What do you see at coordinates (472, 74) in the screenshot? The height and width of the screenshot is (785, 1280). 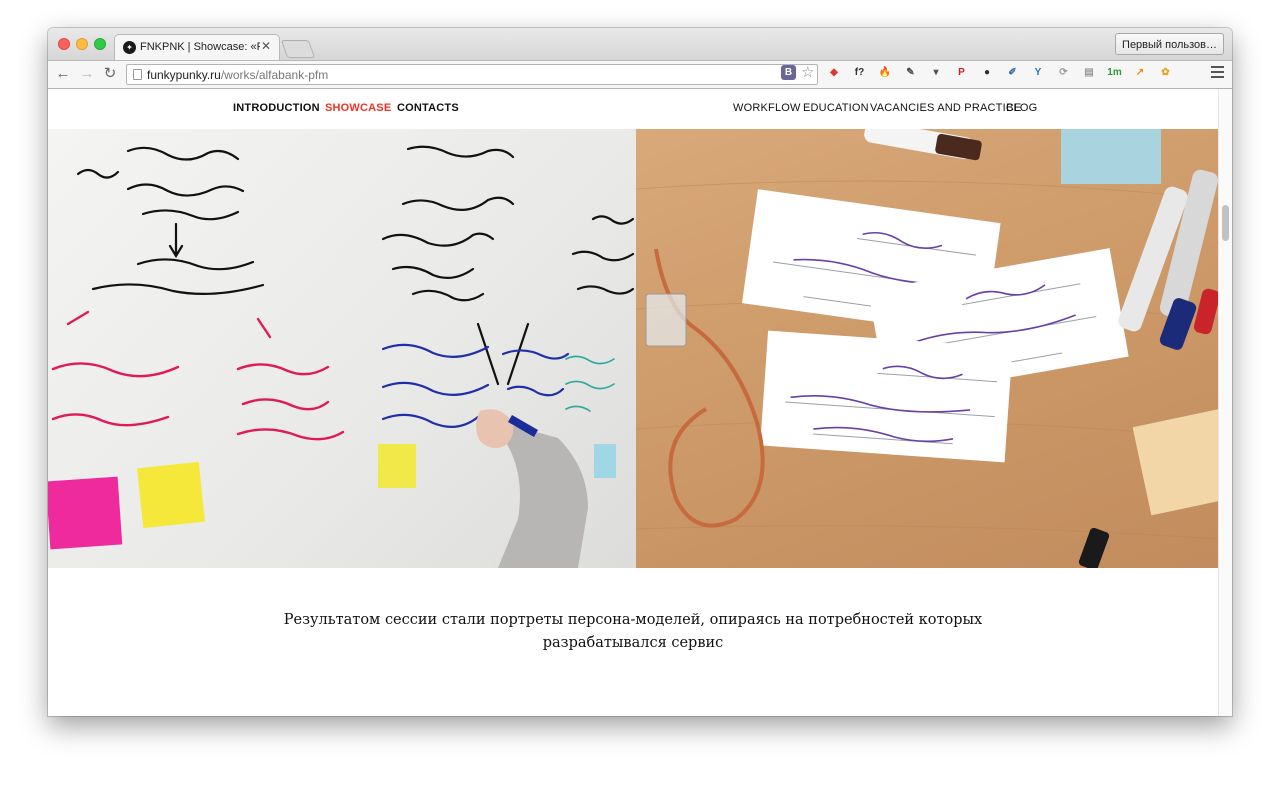 I see `address-bar: funkypunky.ru/works/alfabank-pfm` at bounding box center [472, 74].